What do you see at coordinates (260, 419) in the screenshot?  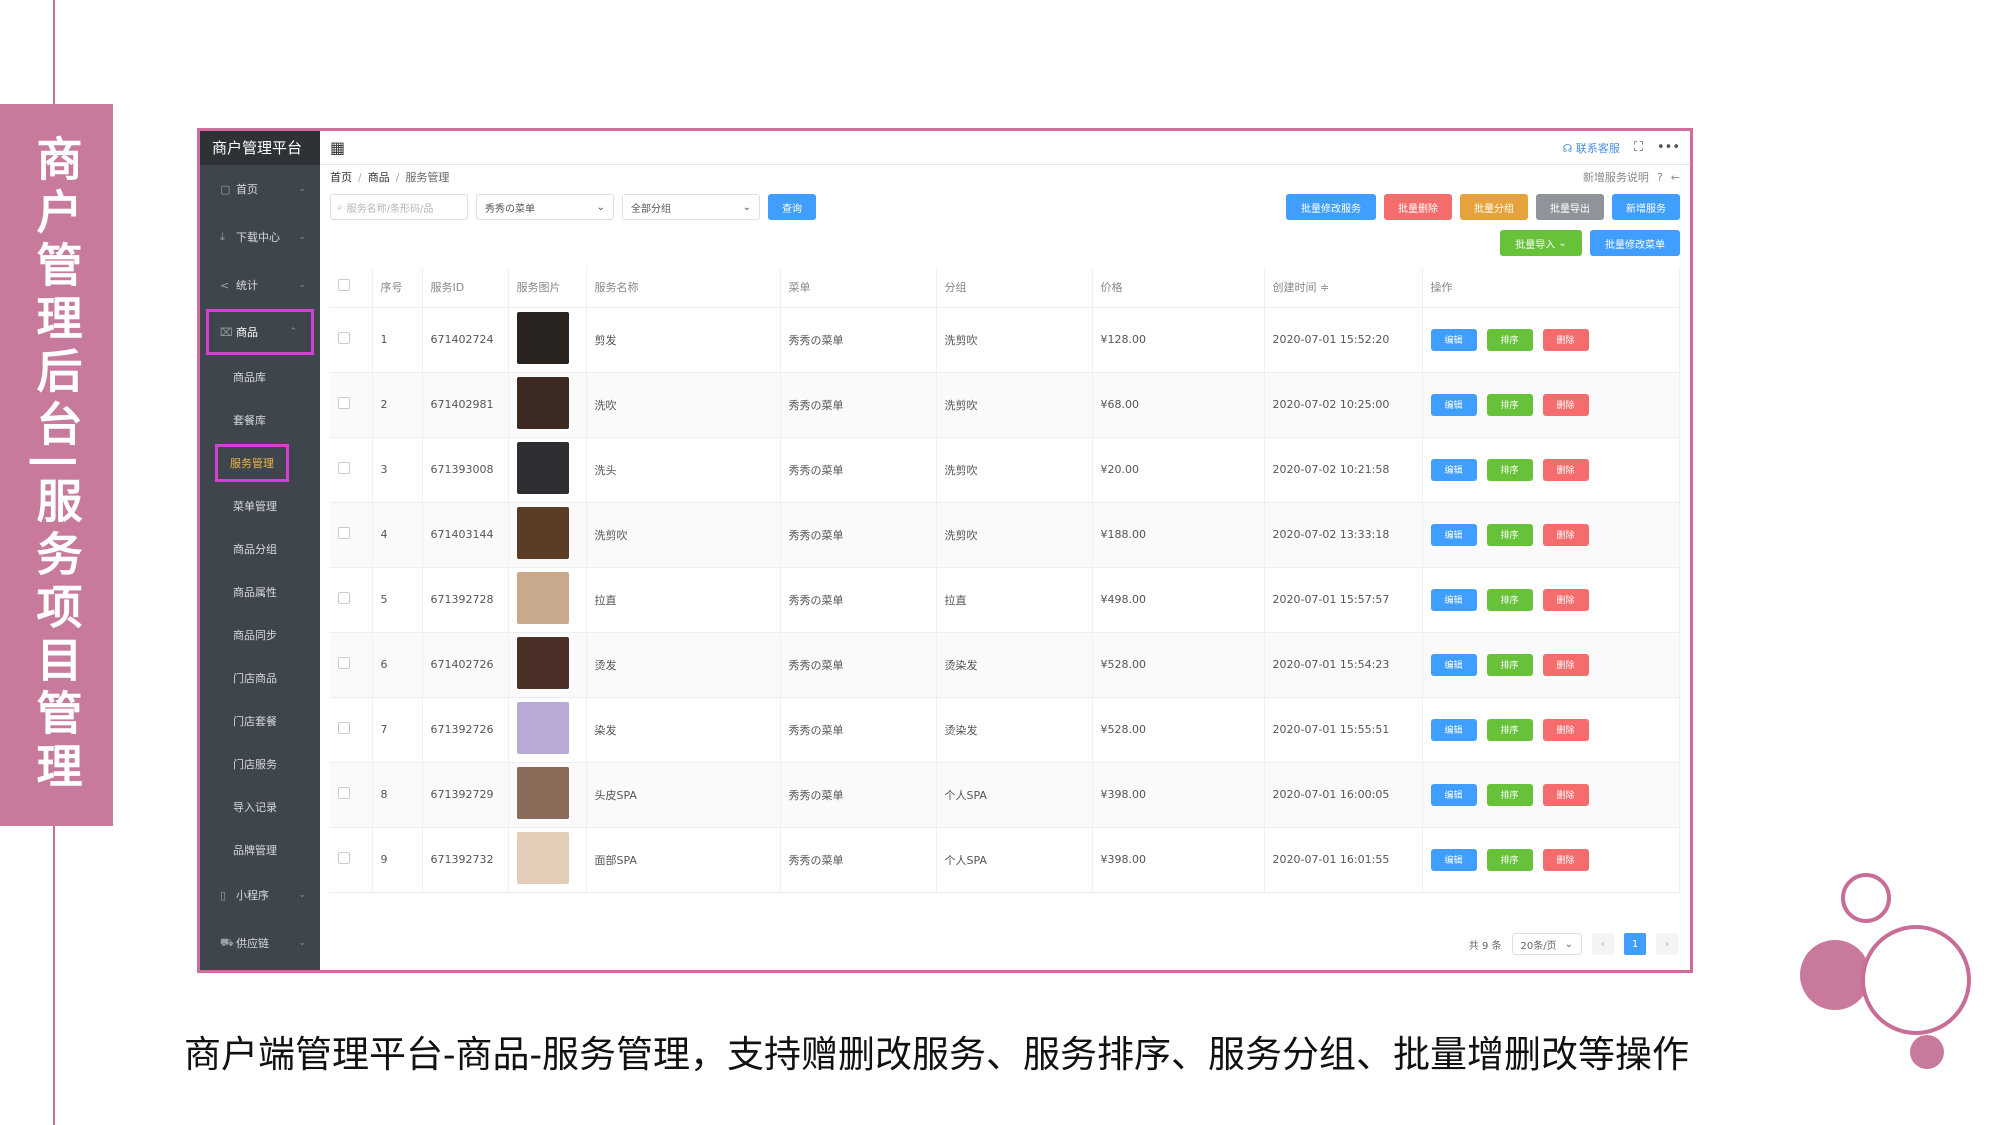 I see `sidebar-sub-item: 套餐库` at bounding box center [260, 419].